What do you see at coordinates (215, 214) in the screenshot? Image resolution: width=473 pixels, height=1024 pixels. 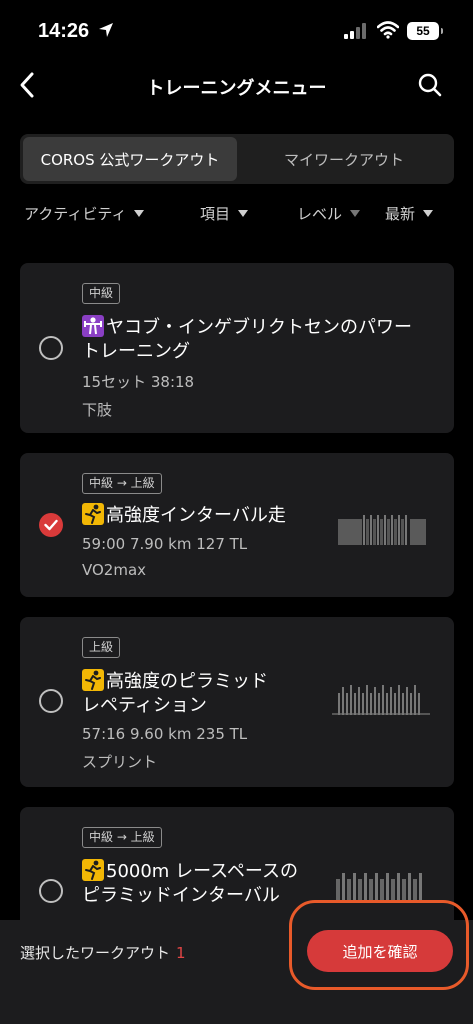 I see `filter-item-label: 項目` at bounding box center [215, 214].